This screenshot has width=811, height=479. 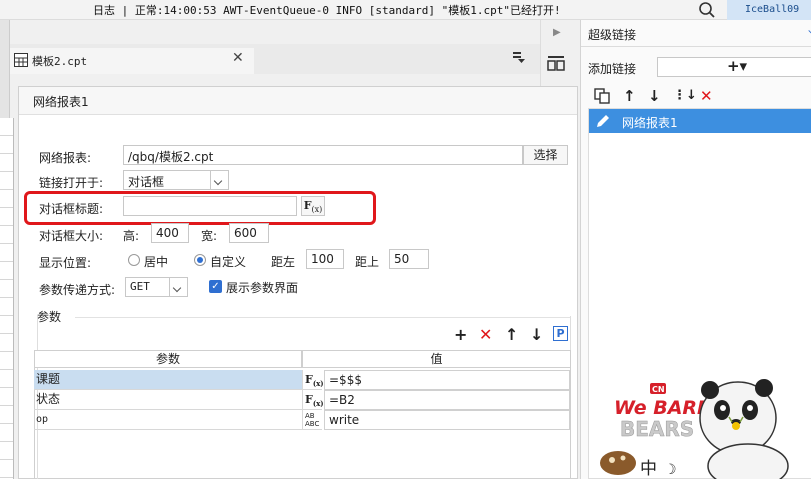 What do you see at coordinates (809, 33) in the screenshot?
I see `pin-icon: ↘` at bounding box center [809, 33].